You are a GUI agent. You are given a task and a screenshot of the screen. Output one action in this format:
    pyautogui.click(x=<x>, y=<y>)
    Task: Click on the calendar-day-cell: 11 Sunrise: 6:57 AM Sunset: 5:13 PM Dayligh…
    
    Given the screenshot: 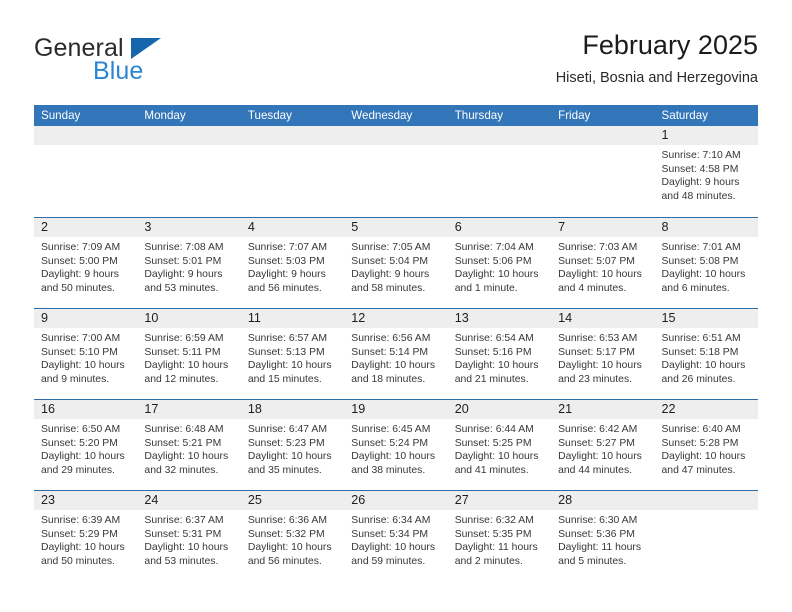 What is the action you would take?
    pyautogui.click(x=292, y=354)
    